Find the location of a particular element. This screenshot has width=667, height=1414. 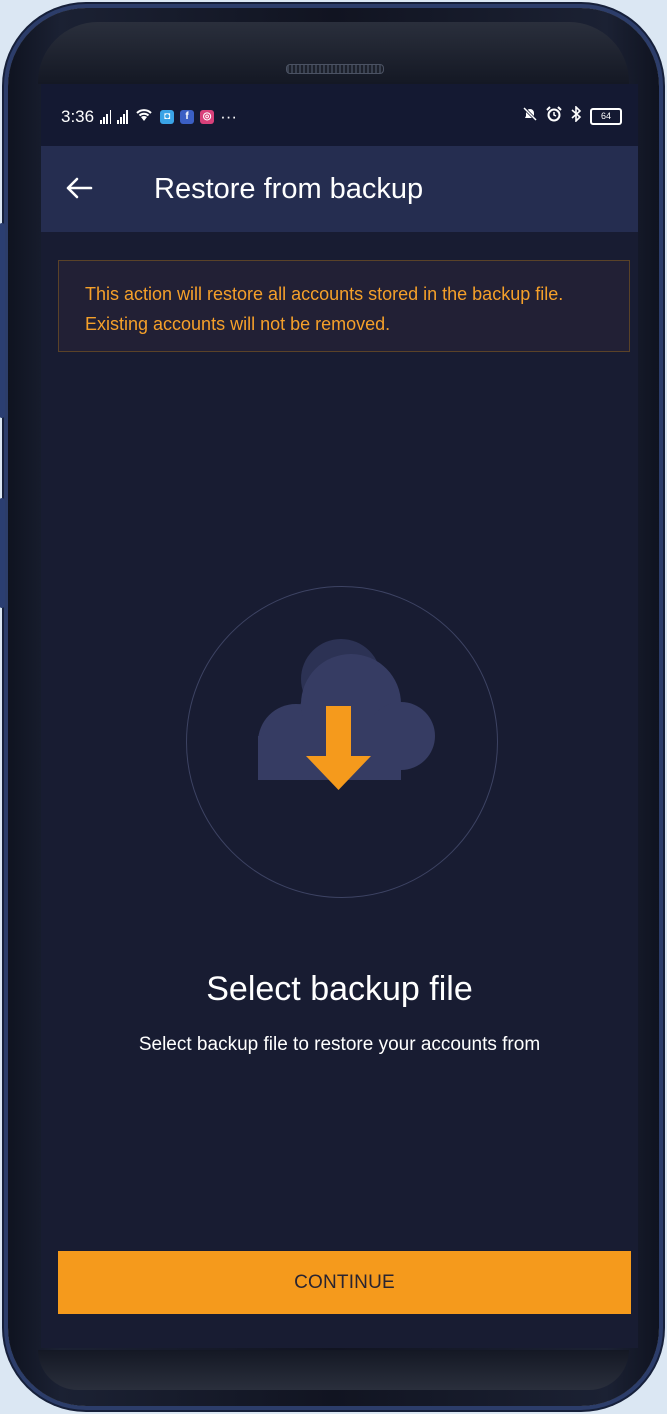

select-backup-title: Select backup file is located at coordinates (339, 989).